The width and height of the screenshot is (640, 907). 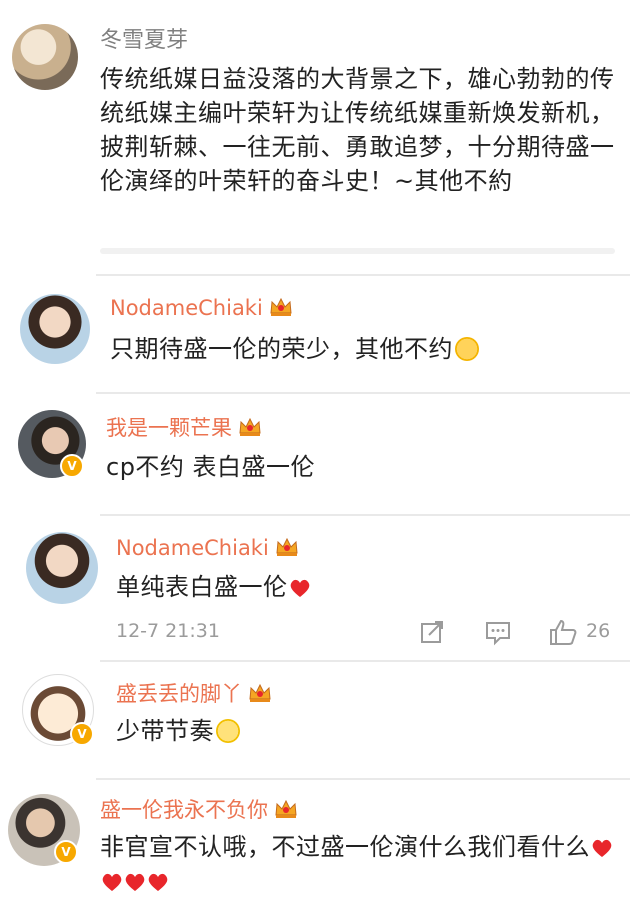 I want to click on comment-text-content: 单纯表白盛一伦, so click(x=202, y=587).